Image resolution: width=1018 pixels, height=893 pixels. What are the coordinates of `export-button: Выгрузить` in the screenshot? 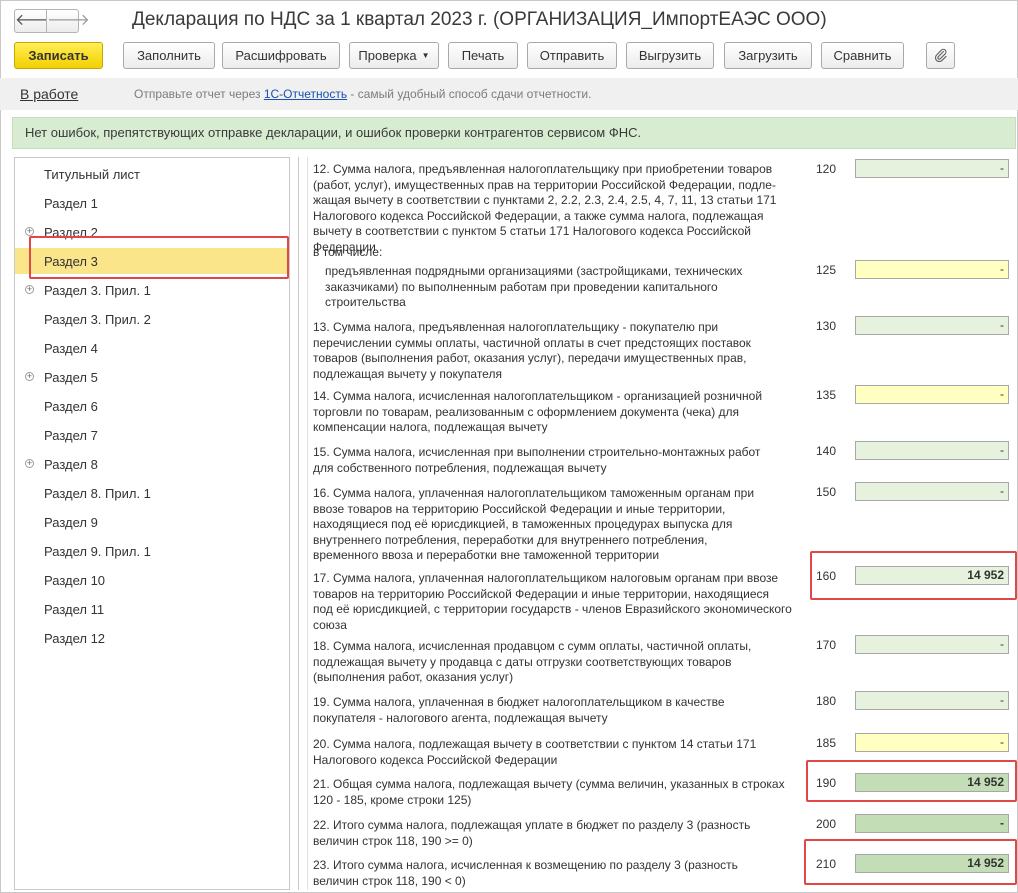 It's located at (670, 55).